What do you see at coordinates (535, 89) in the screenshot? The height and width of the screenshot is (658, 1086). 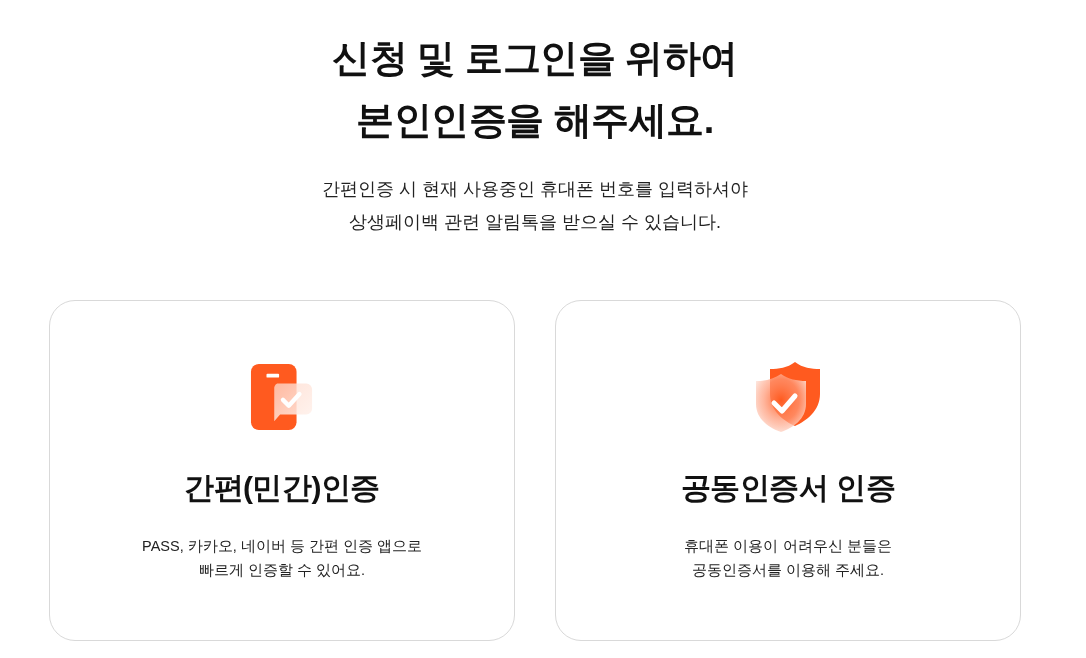 I see `page-heading: 신청 및 로그인을 위하여 본인인증을 해주세요.` at bounding box center [535, 89].